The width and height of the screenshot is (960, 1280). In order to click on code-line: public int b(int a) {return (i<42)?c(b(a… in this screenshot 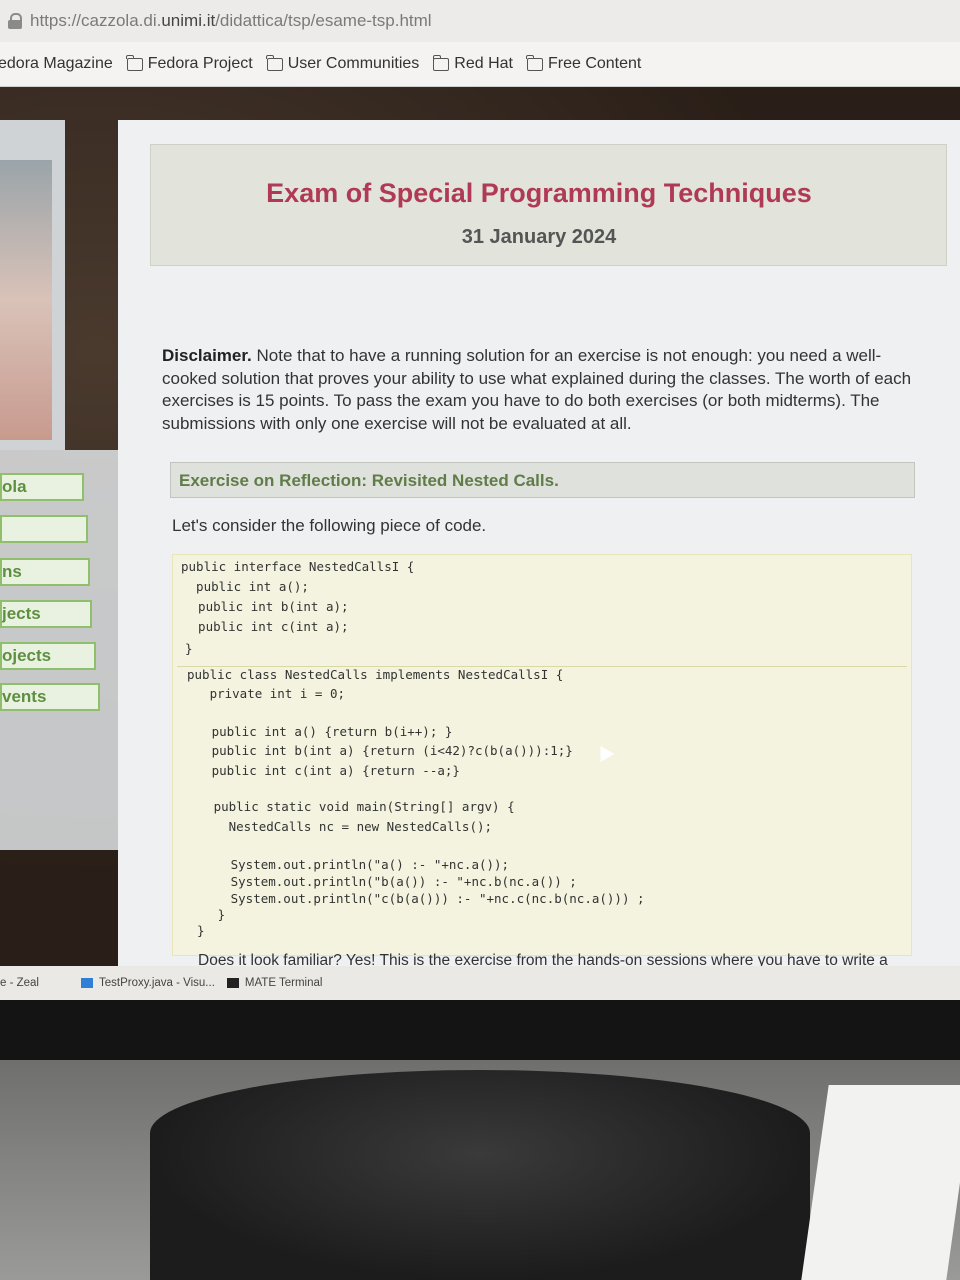, I will do `click(381, 750)`.